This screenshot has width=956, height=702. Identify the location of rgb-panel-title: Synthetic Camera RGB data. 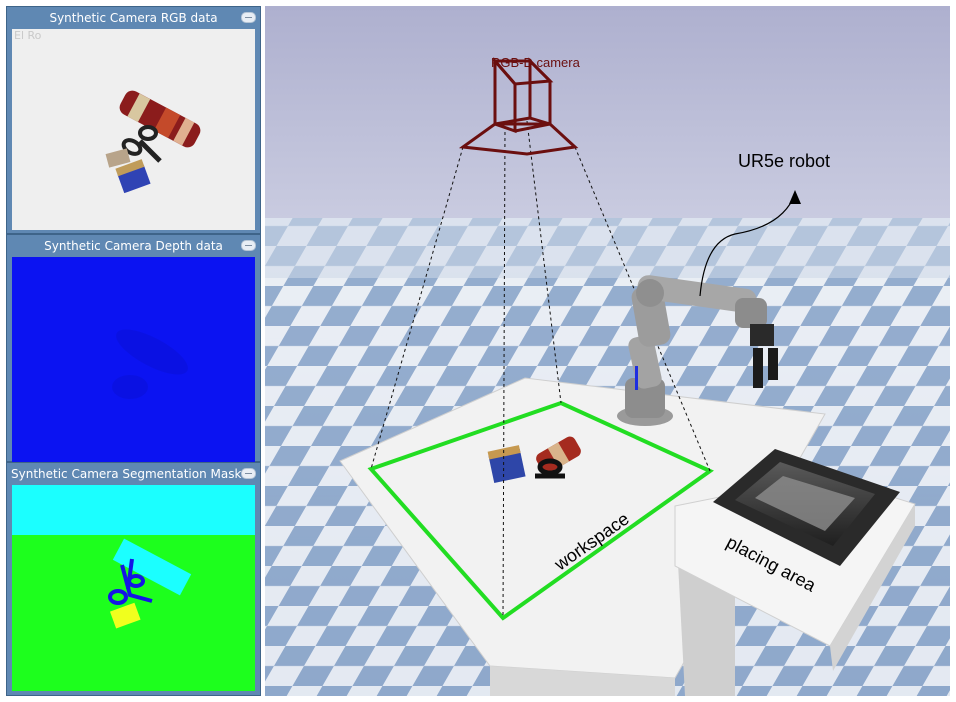
(133, 18).